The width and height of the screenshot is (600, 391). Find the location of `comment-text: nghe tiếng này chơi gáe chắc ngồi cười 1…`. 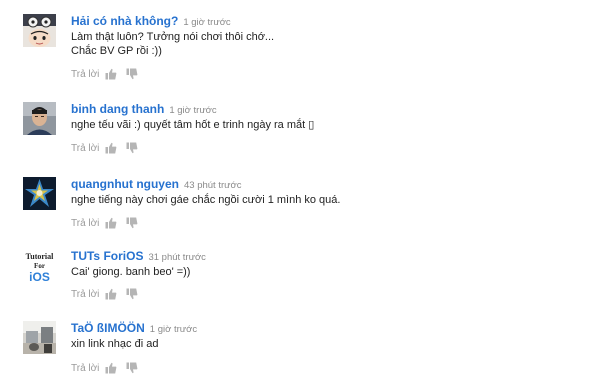

comment-text: nghe tiếng này chơi gáe chắc ngồi cười 1… is located at coordinates (205, 201).